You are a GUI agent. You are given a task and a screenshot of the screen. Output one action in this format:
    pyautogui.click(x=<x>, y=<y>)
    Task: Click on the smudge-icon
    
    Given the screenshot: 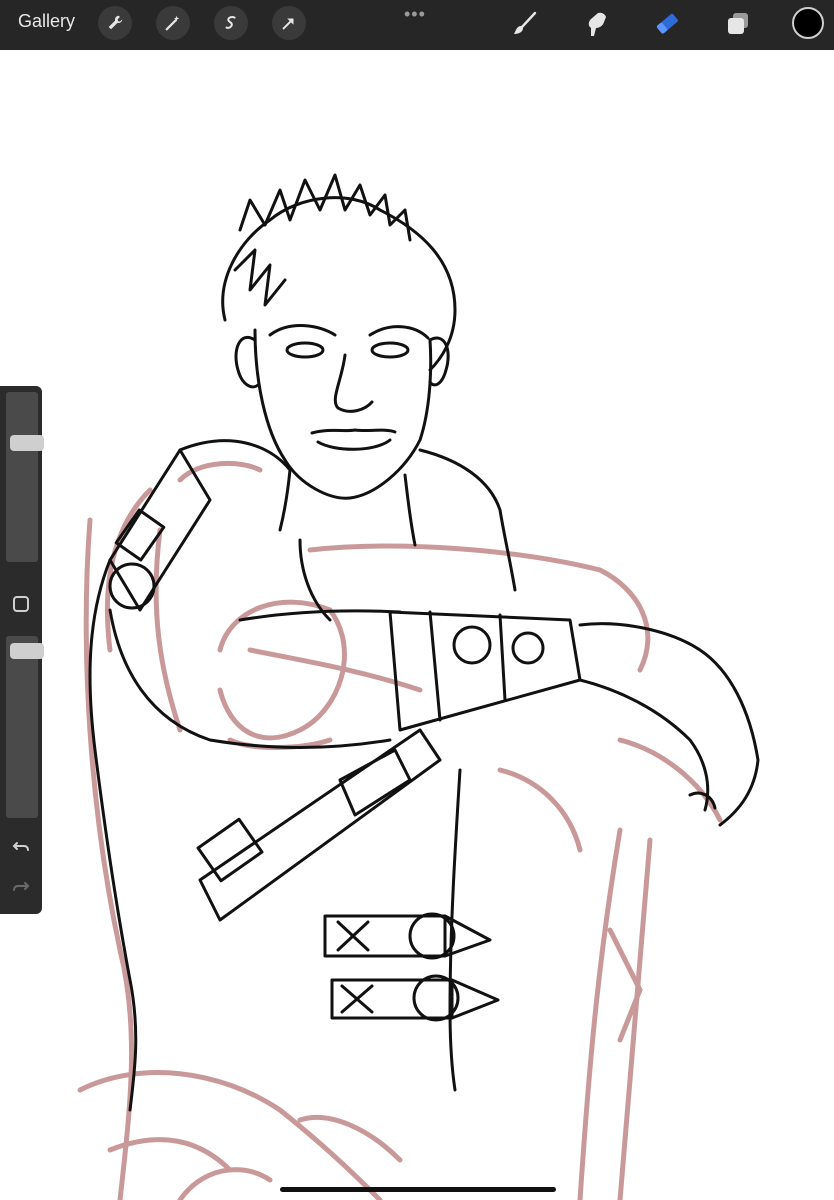 What is the action you would take?
    pyautogui.click(x=597, y=24)
    